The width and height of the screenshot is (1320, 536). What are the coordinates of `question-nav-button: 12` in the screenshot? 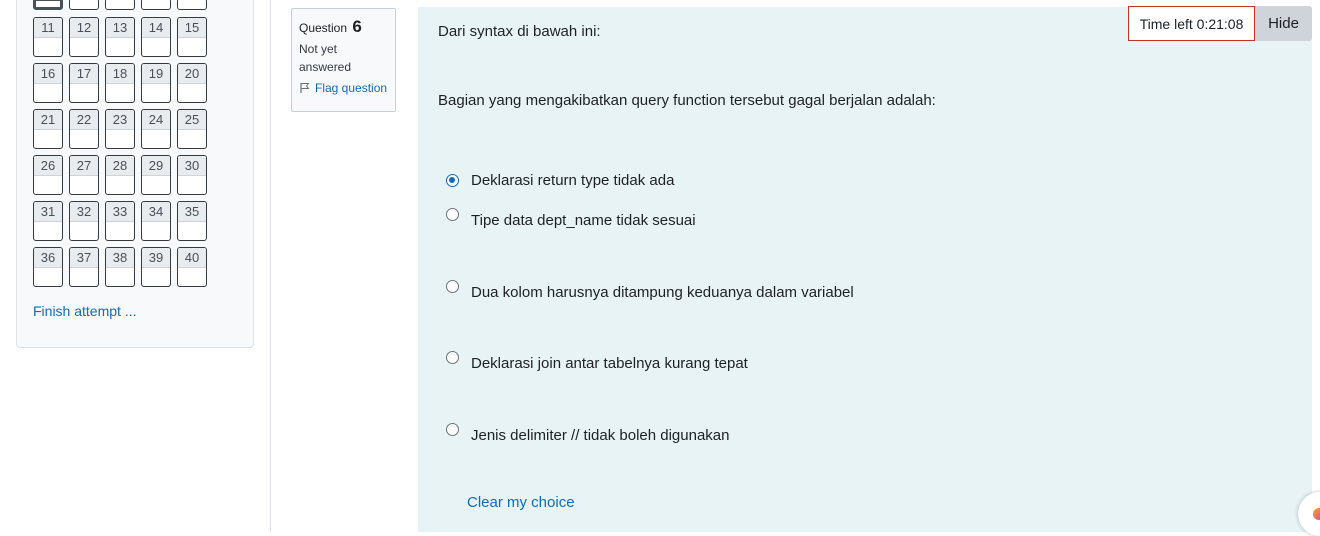 It's located at (84, 37).